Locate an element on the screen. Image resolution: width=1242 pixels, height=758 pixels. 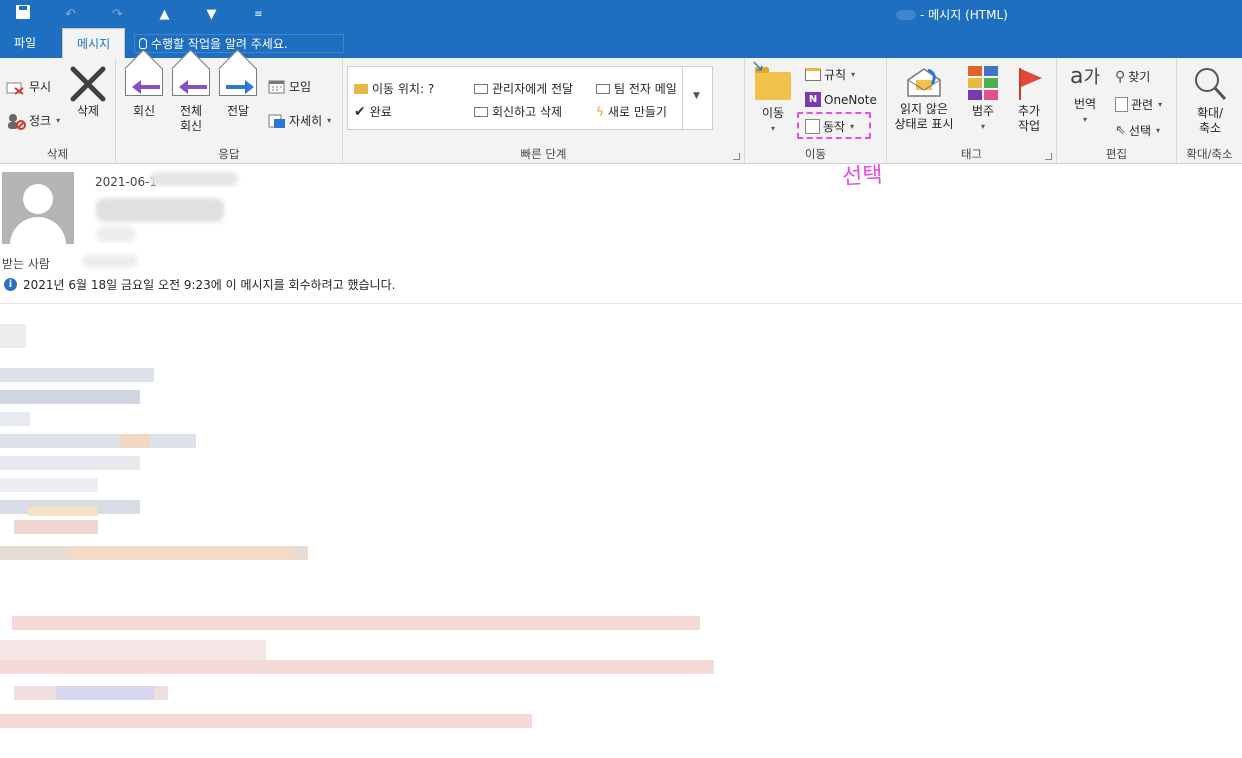
forward-label: 전달 is located at coordinates (238, 111).